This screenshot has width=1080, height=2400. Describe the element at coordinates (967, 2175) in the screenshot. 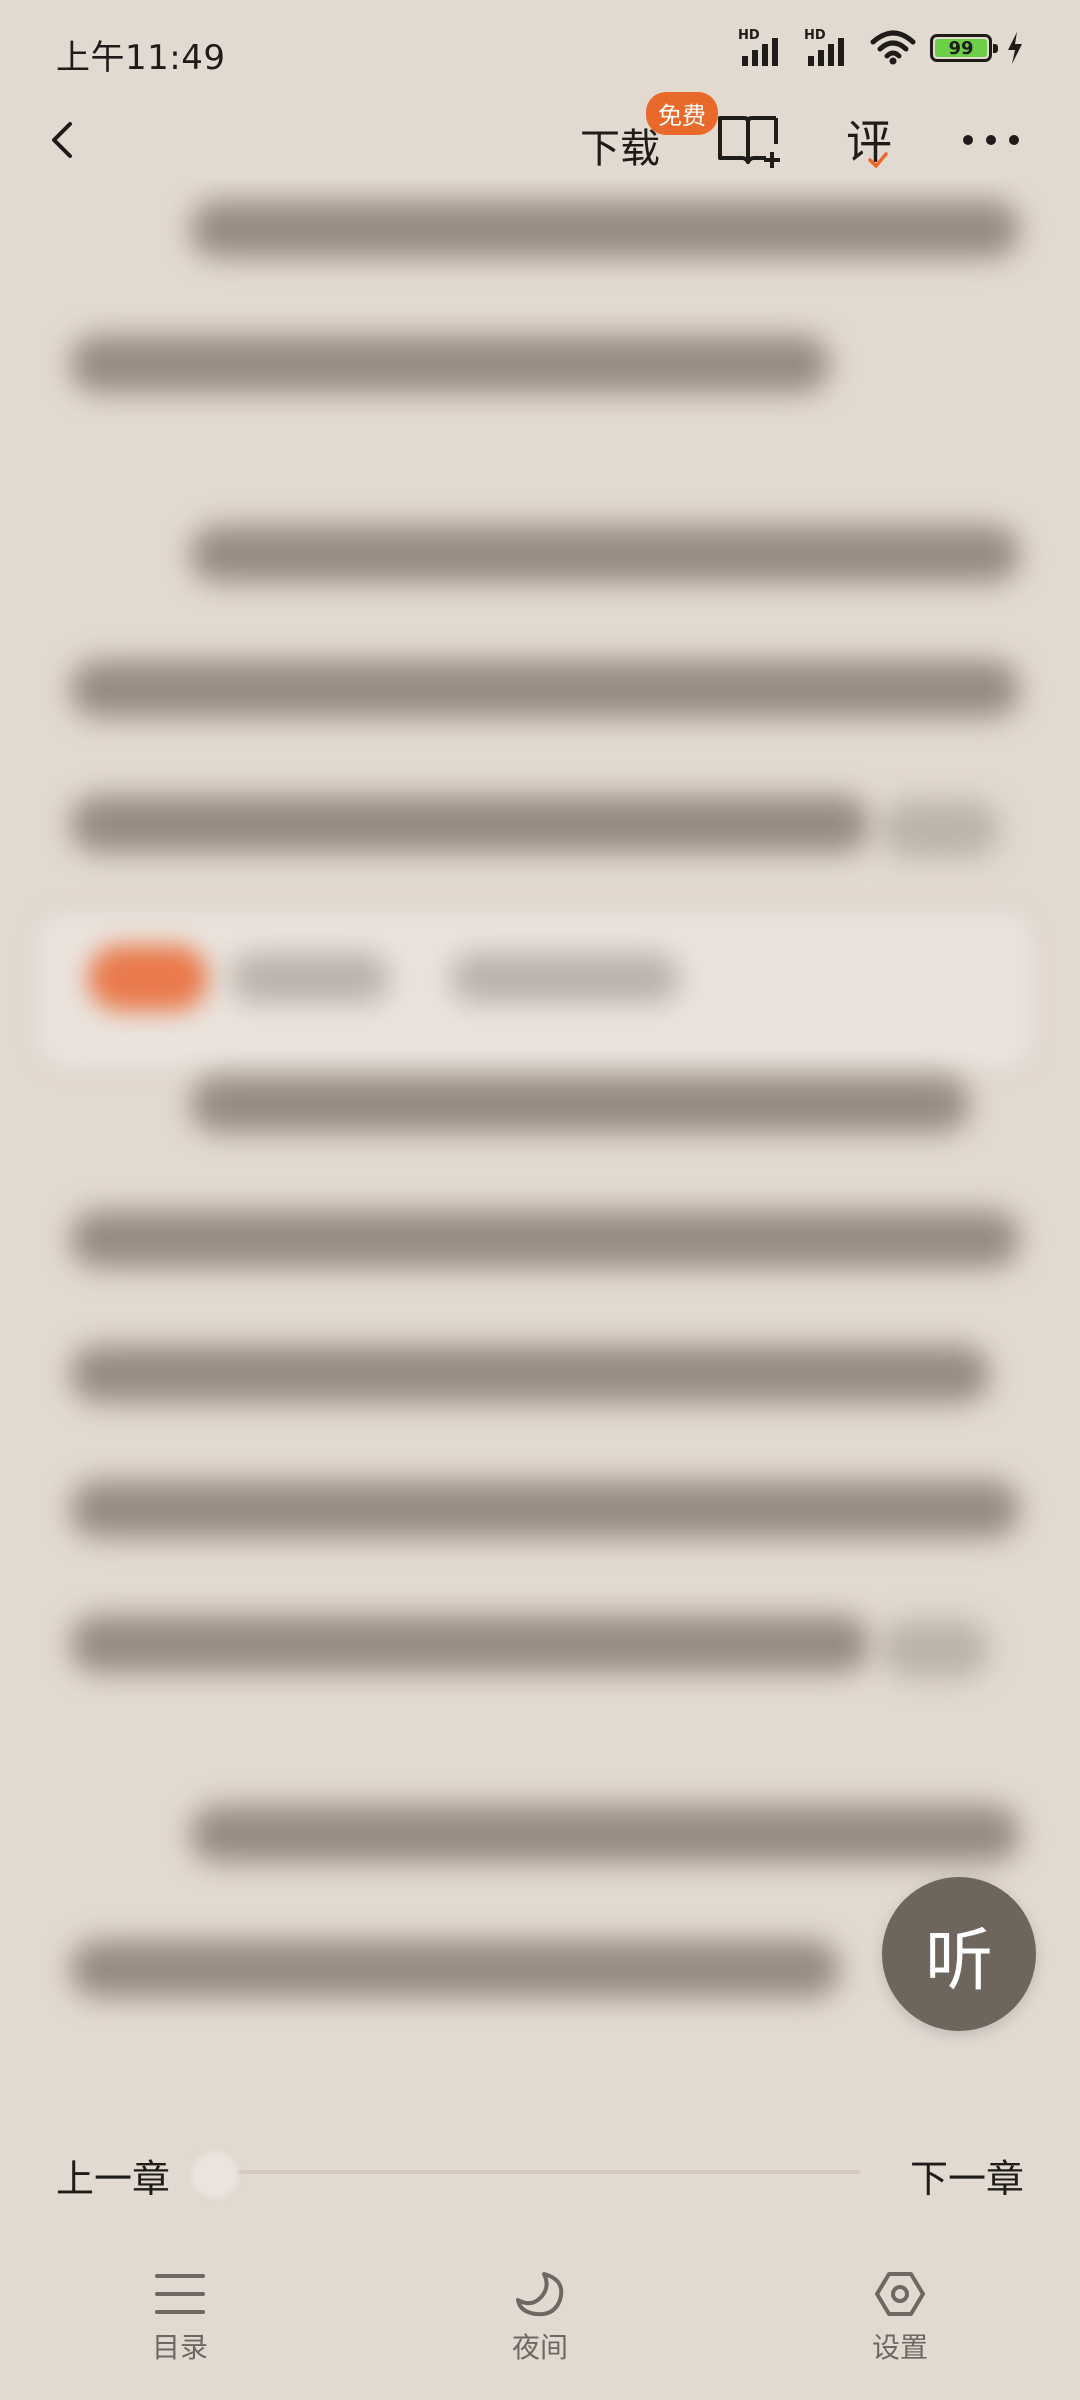

I see `next-chapter-button: 下一章` at that location.